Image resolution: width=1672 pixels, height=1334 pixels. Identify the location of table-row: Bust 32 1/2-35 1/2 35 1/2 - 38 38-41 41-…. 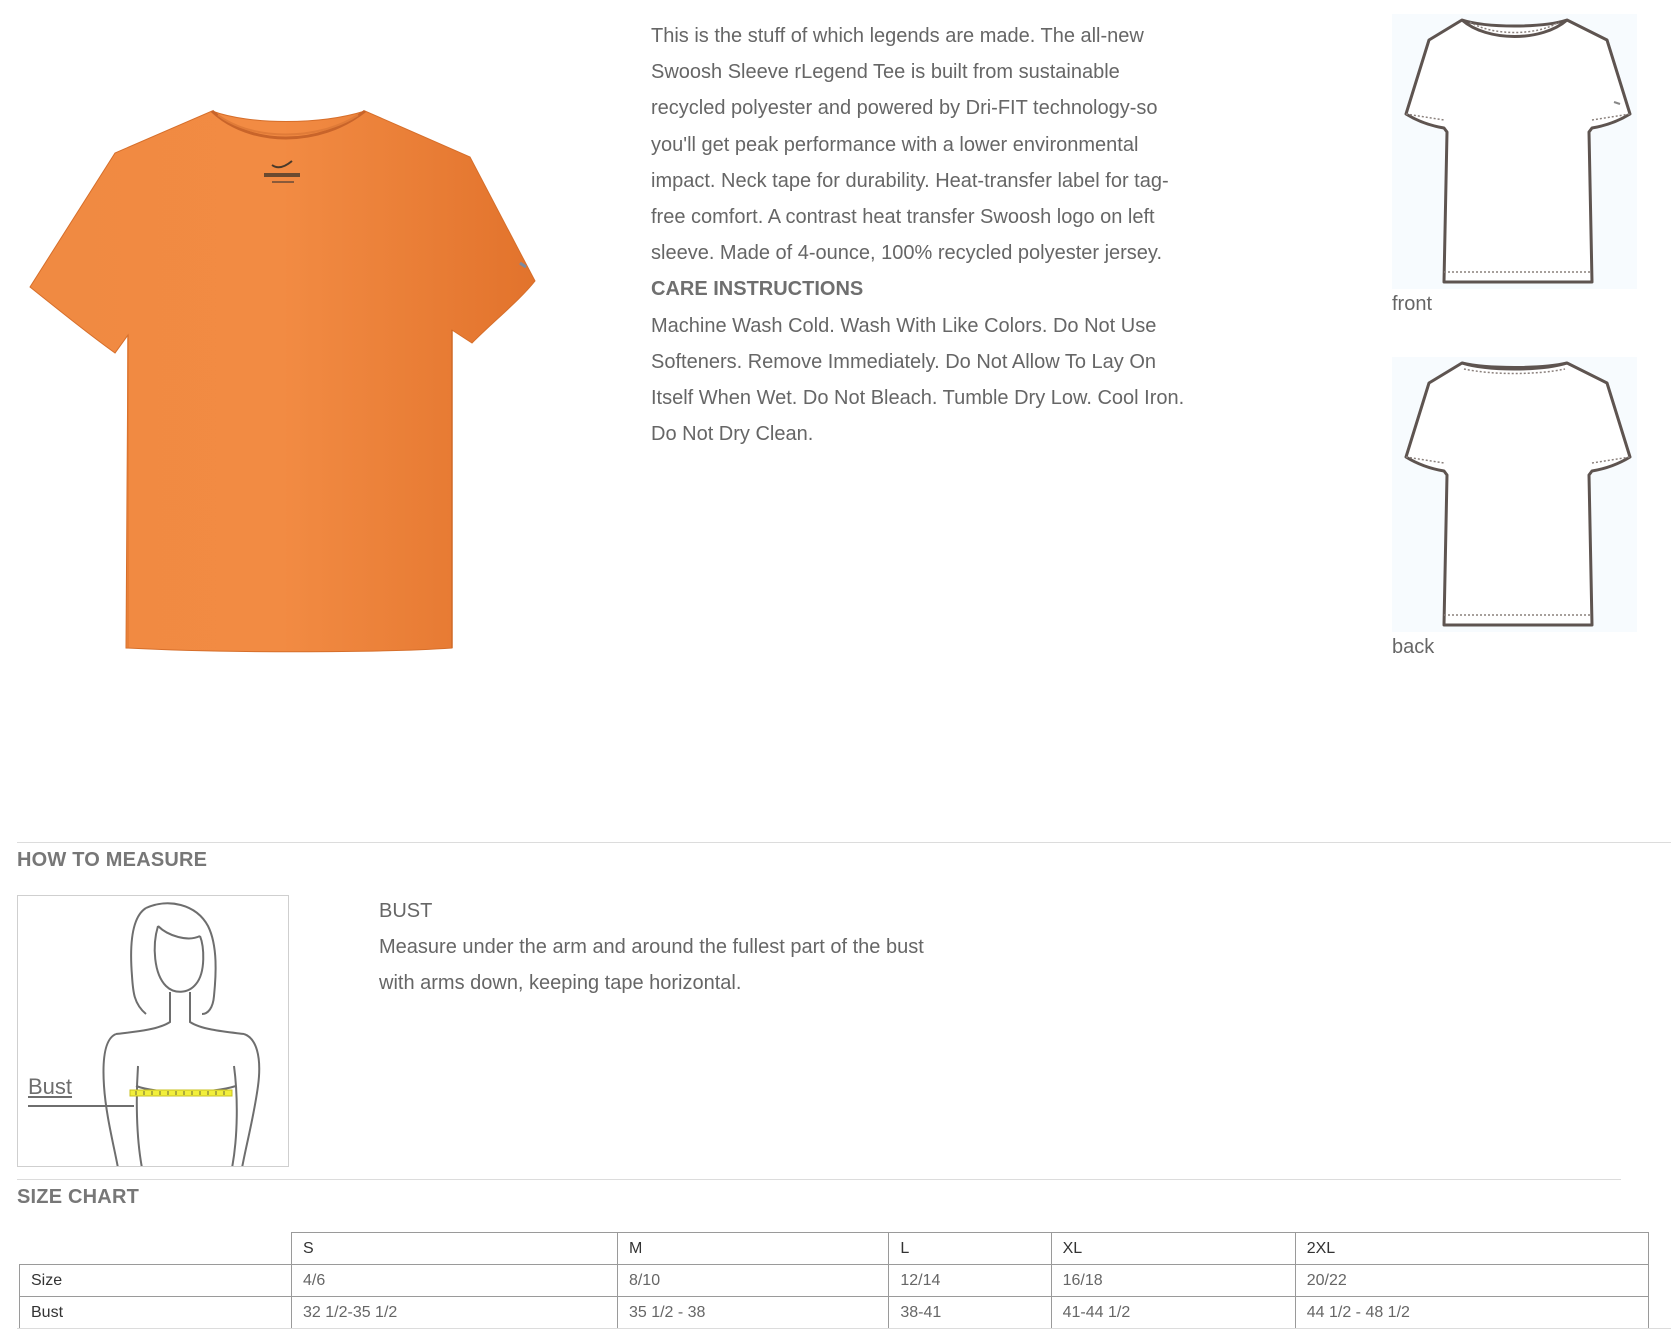
(834, 1312).